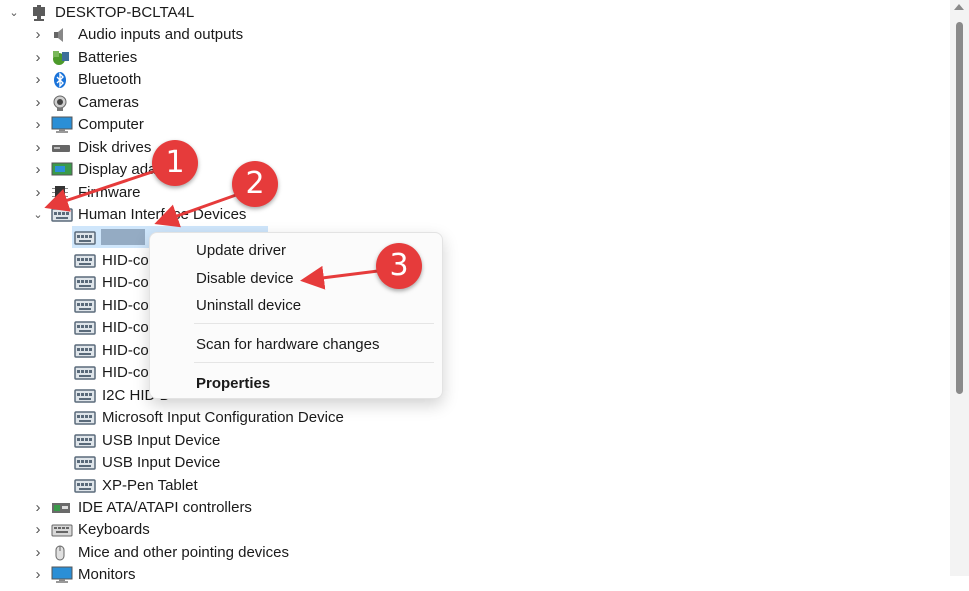 This screenshot has width=969, height=591. Describe the element at coordinates (61, 35) in the screenshot. I see `speaker-icon` at that location.